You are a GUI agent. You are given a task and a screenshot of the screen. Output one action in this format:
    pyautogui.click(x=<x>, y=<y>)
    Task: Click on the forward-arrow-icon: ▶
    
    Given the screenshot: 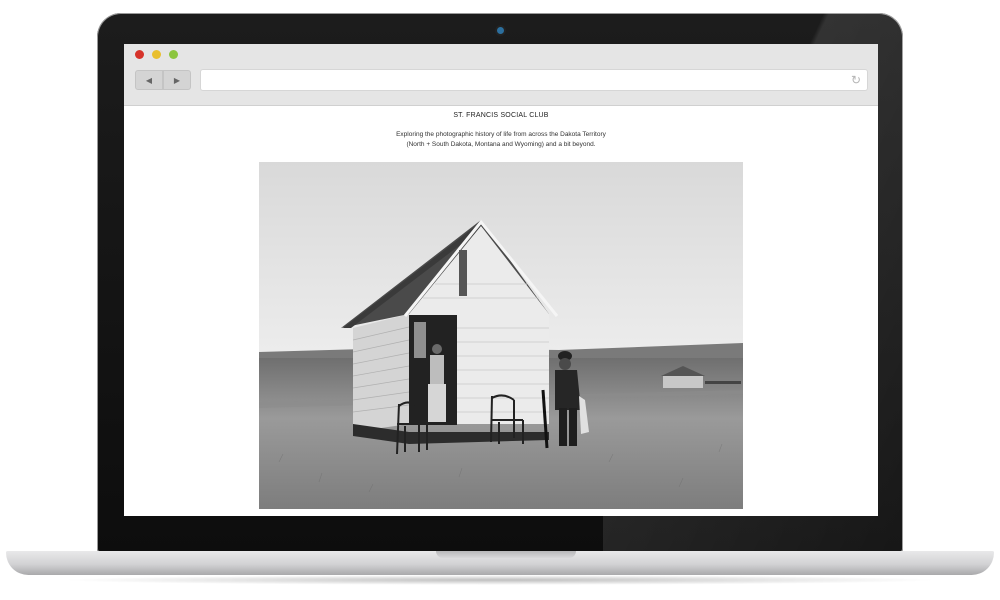 What is the action you would take?
    pyautogui.click(x=177, y=80)
    